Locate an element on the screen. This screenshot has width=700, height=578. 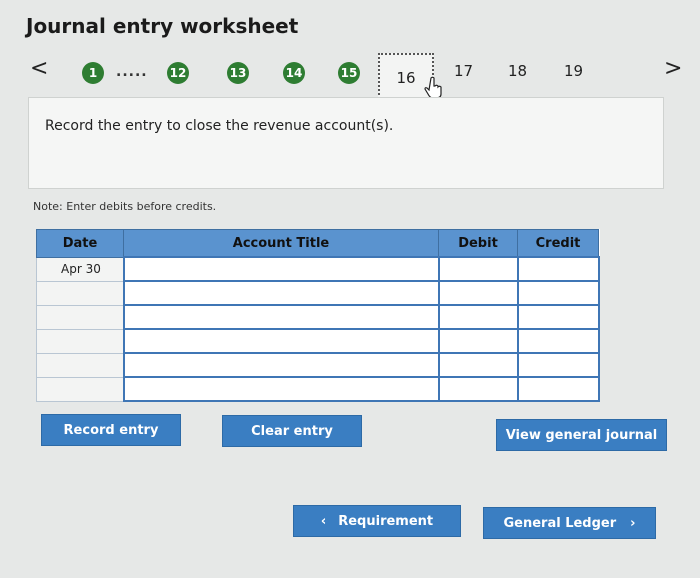
record-entry-button: Record entry is located at coordinates (111, 430).